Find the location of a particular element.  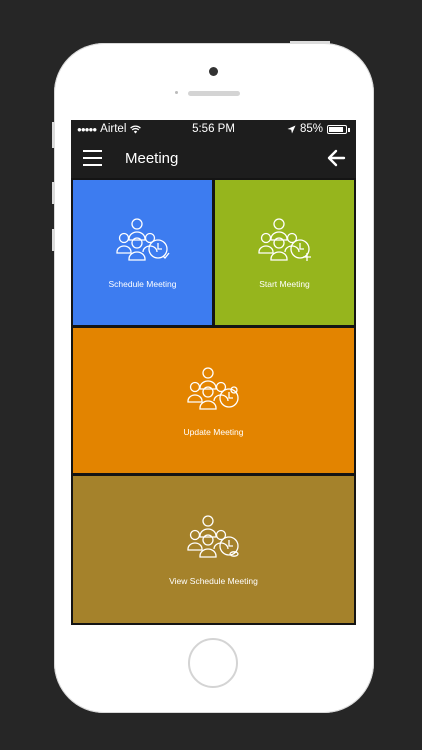

status-right: 85% is located at coordinates (318, 129).